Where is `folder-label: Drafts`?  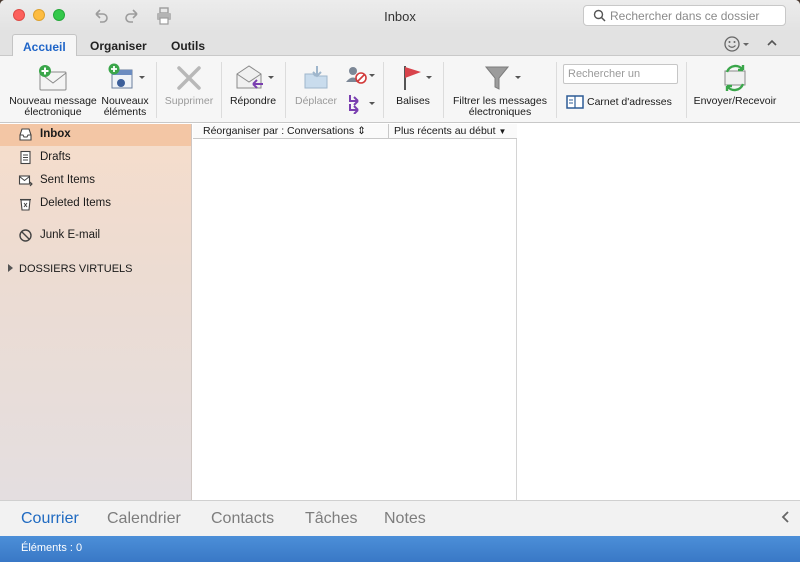 folder-label: Drafts is located at coordinates (55, 157).